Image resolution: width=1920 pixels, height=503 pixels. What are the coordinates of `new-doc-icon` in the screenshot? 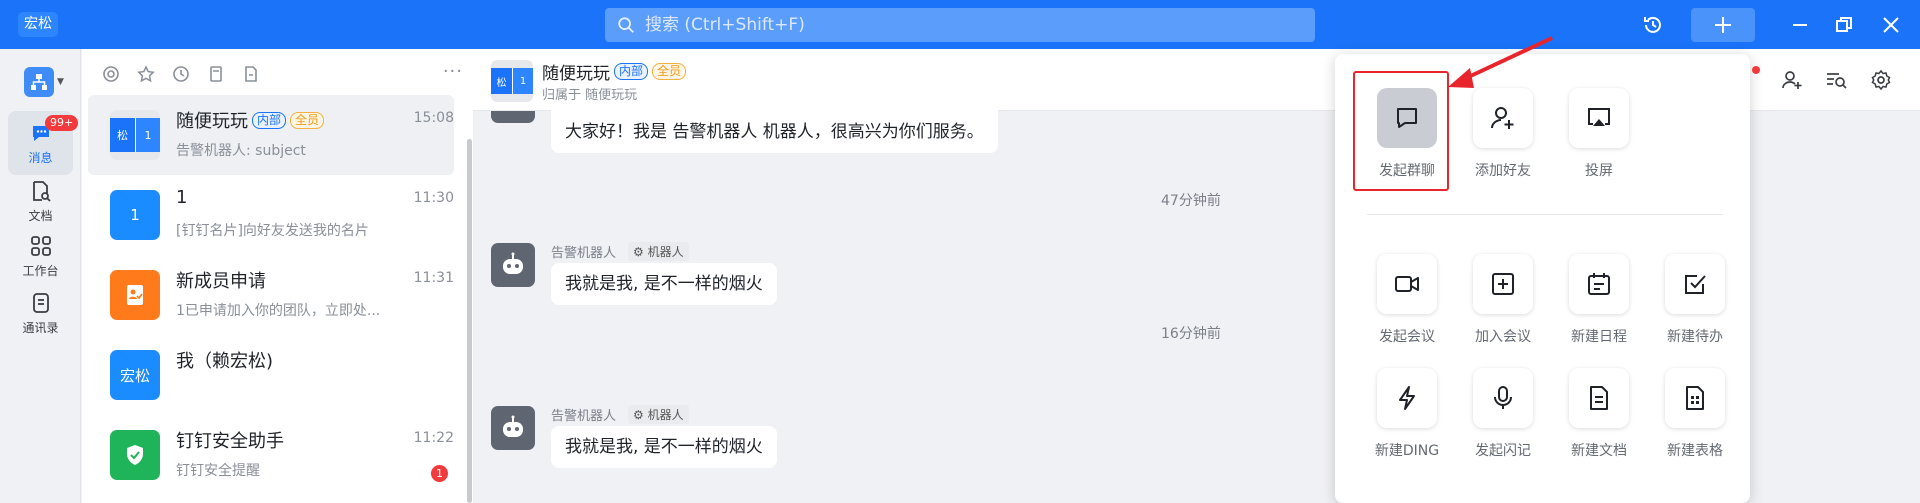 It's located at (1599, 398).